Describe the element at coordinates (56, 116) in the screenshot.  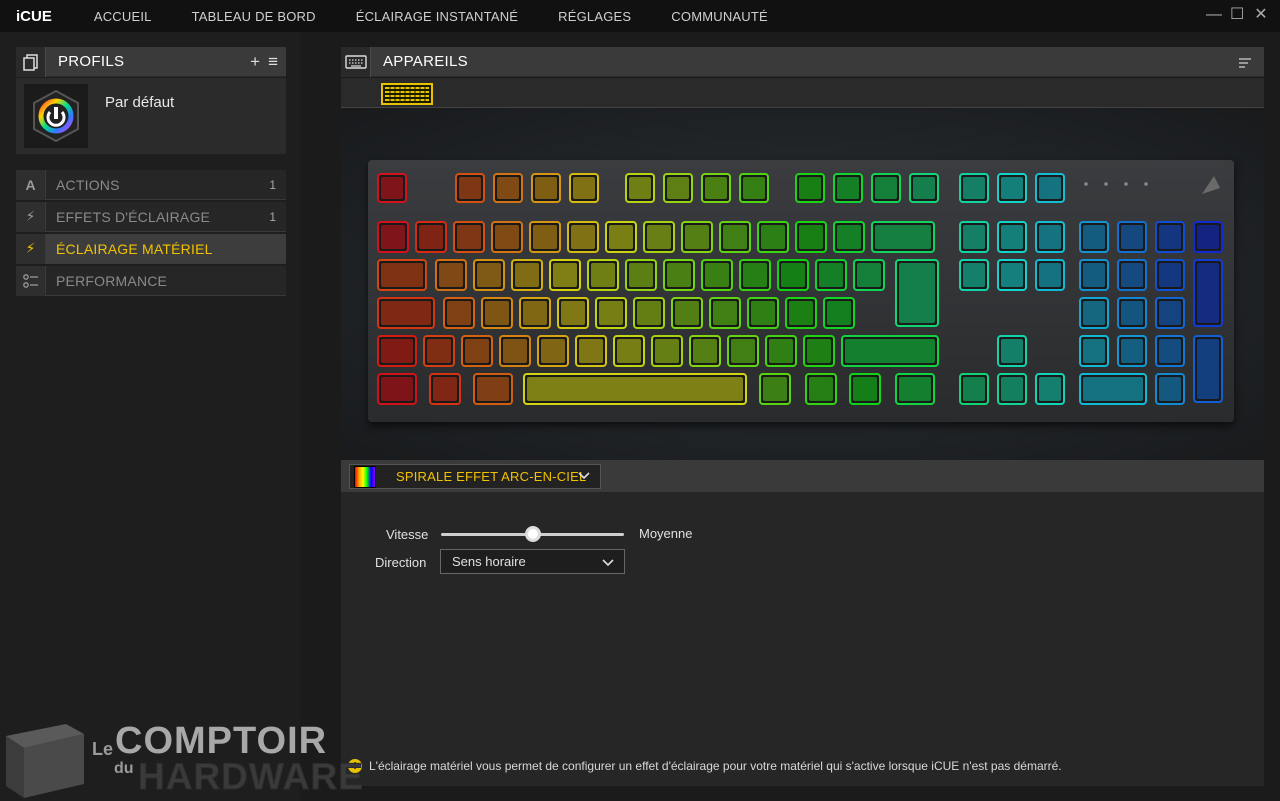
I see `icue-logo-icon` at that location.